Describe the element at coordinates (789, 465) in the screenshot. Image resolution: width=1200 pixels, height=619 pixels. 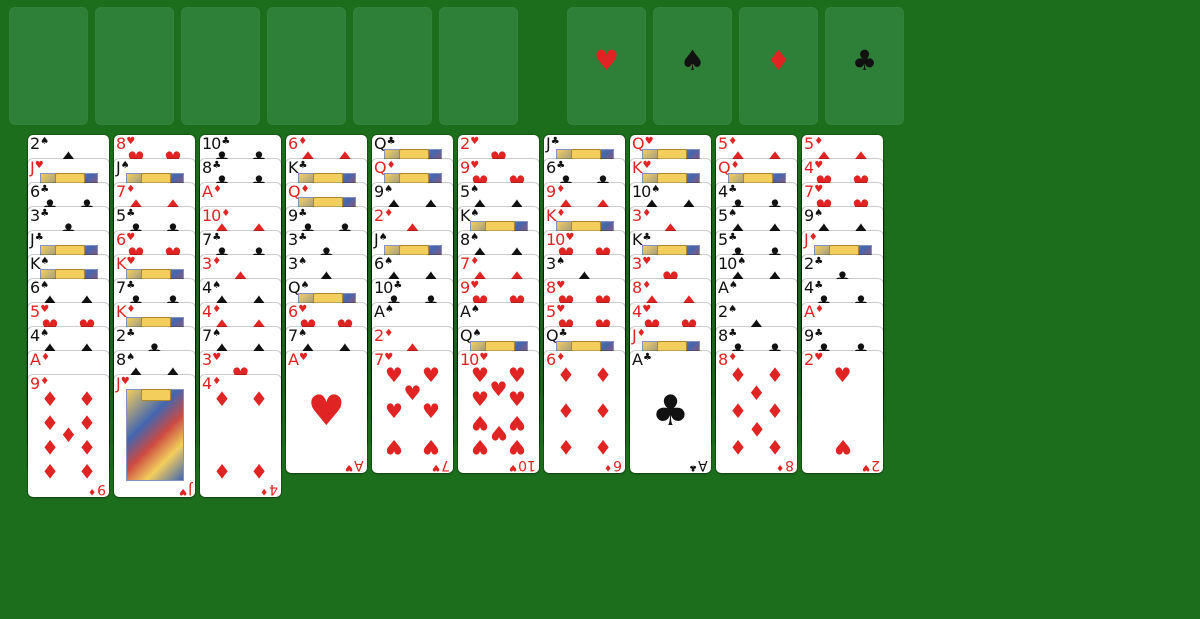
I see `card-rank: 8` at that location.